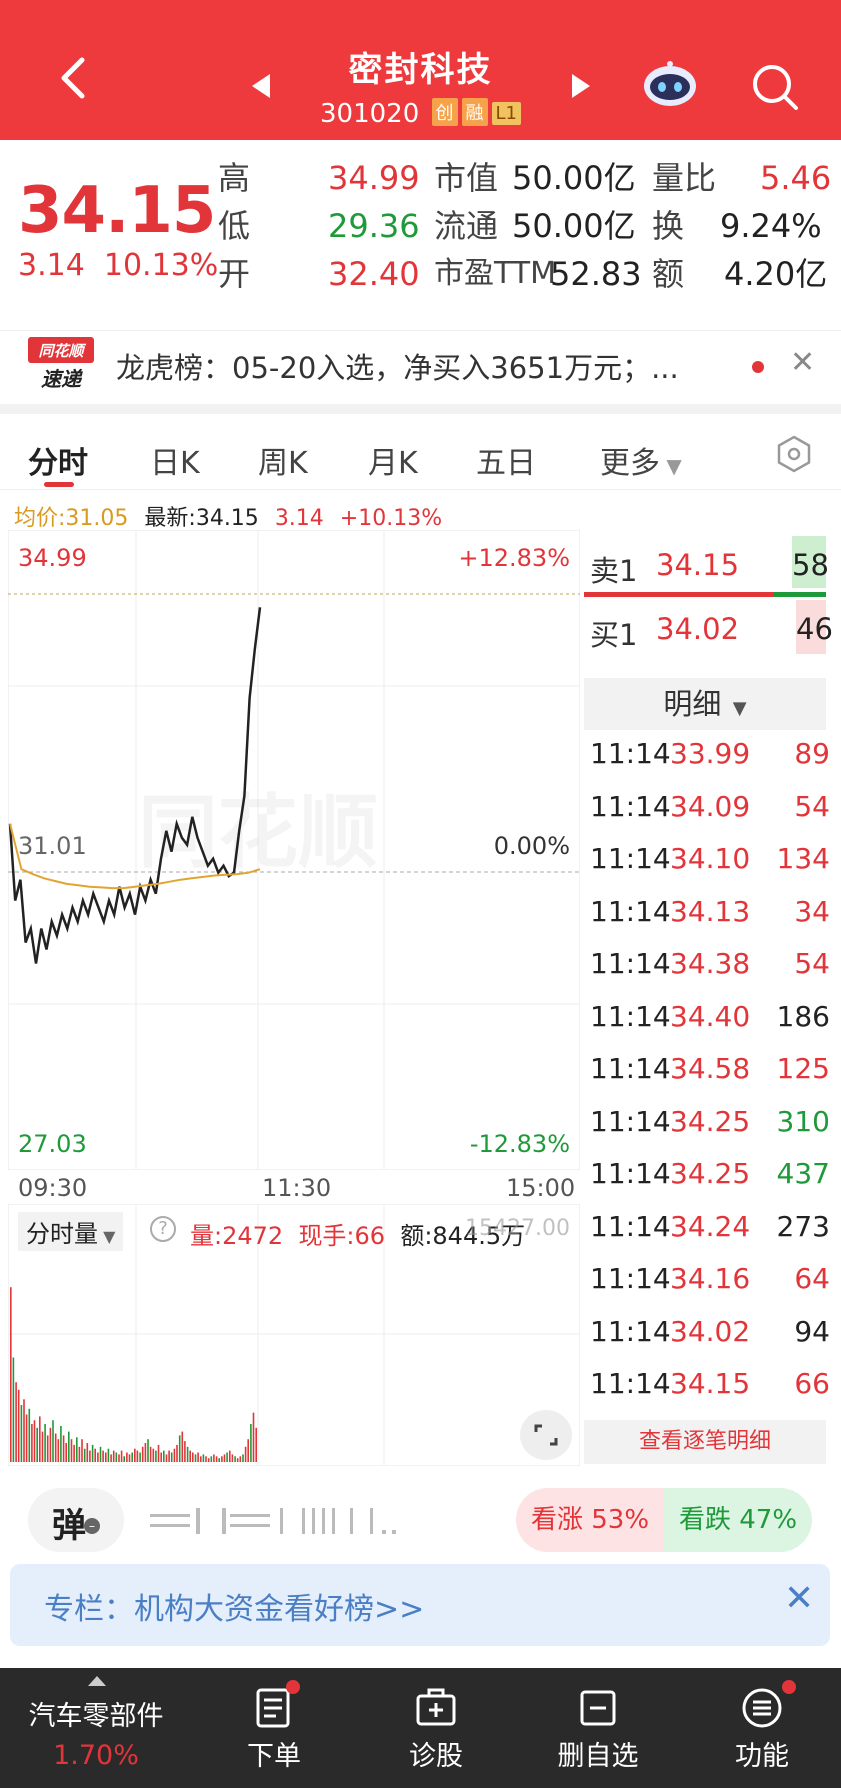 The width and height of the screenshot is (841, 1788). Describe the element at coordinates (393, 460) in the screenshot. I see `tab-monthly-k: 月K` at that location.